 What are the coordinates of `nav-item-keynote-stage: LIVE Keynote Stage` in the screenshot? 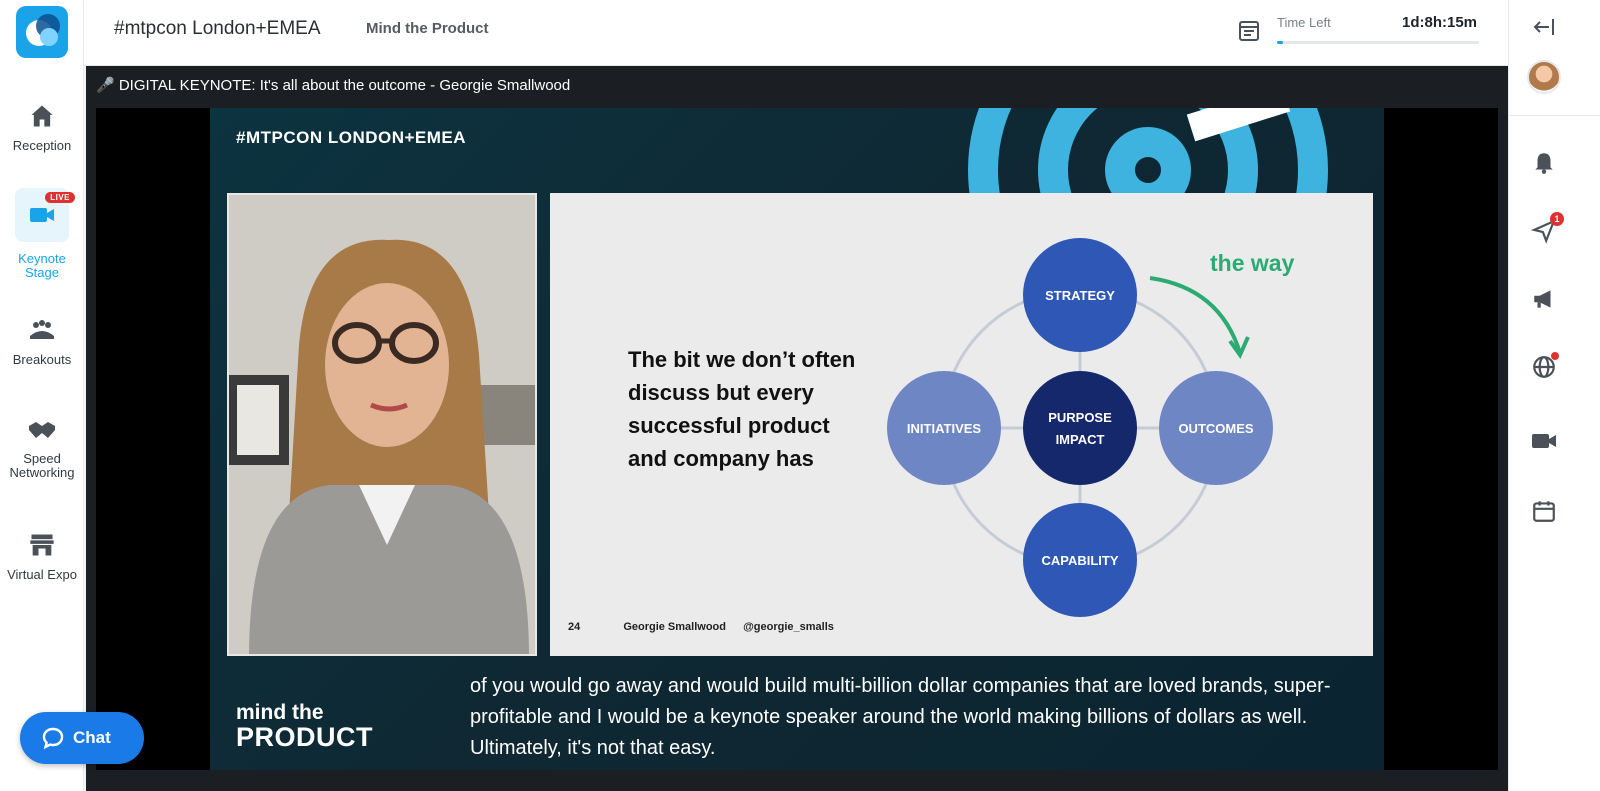 It's located at (42, 234).